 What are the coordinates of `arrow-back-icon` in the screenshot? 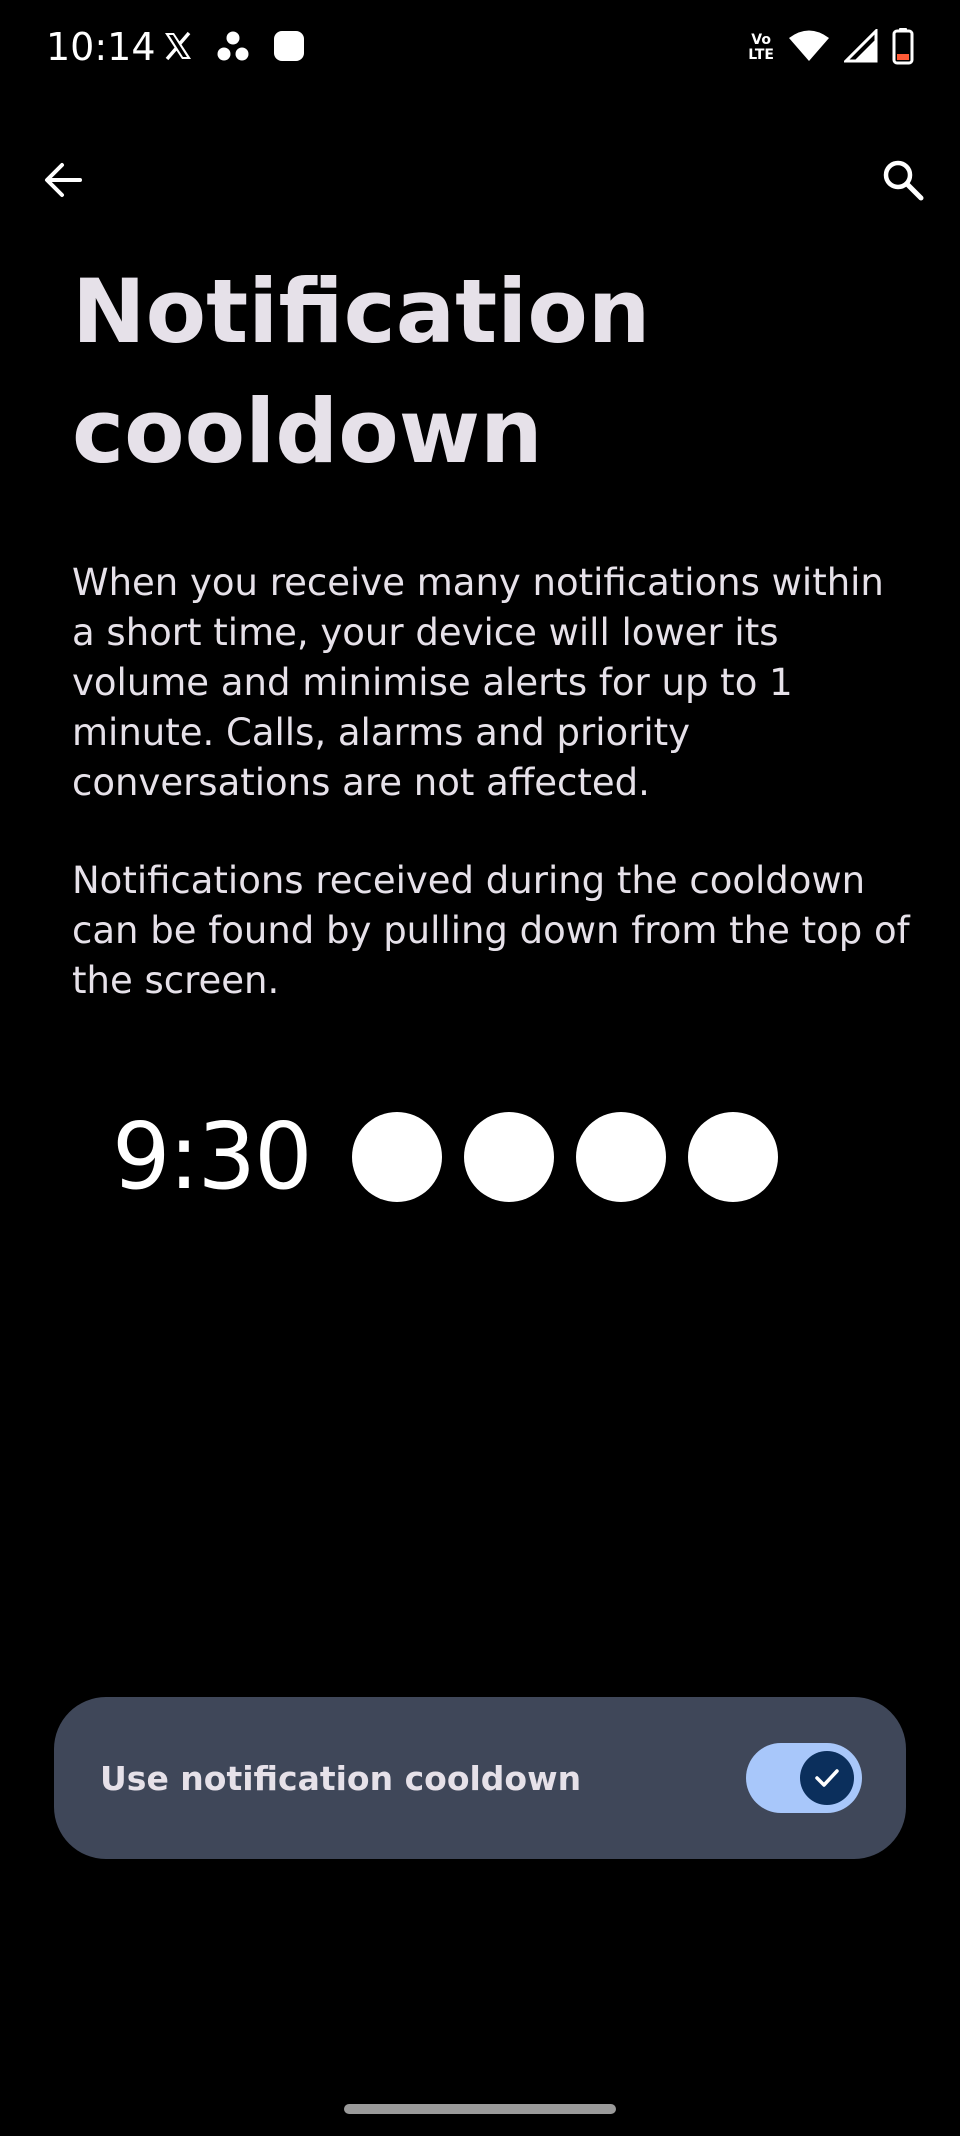 It's located at (63, 180).